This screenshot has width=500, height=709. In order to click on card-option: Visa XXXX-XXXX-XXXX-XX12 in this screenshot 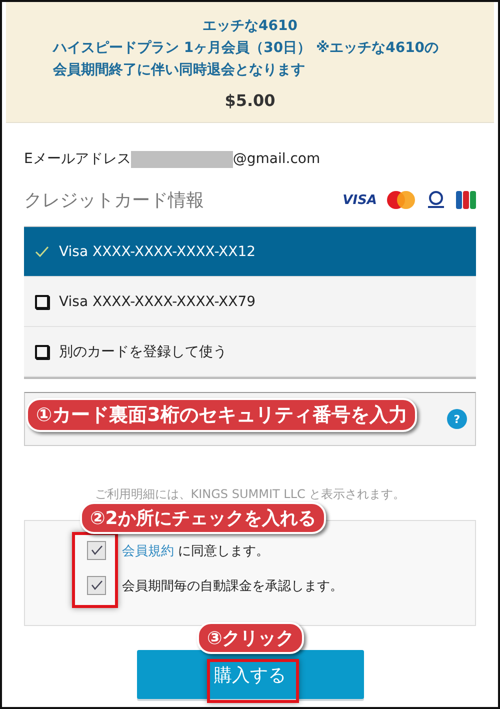, I will do `click(250, 252)`.